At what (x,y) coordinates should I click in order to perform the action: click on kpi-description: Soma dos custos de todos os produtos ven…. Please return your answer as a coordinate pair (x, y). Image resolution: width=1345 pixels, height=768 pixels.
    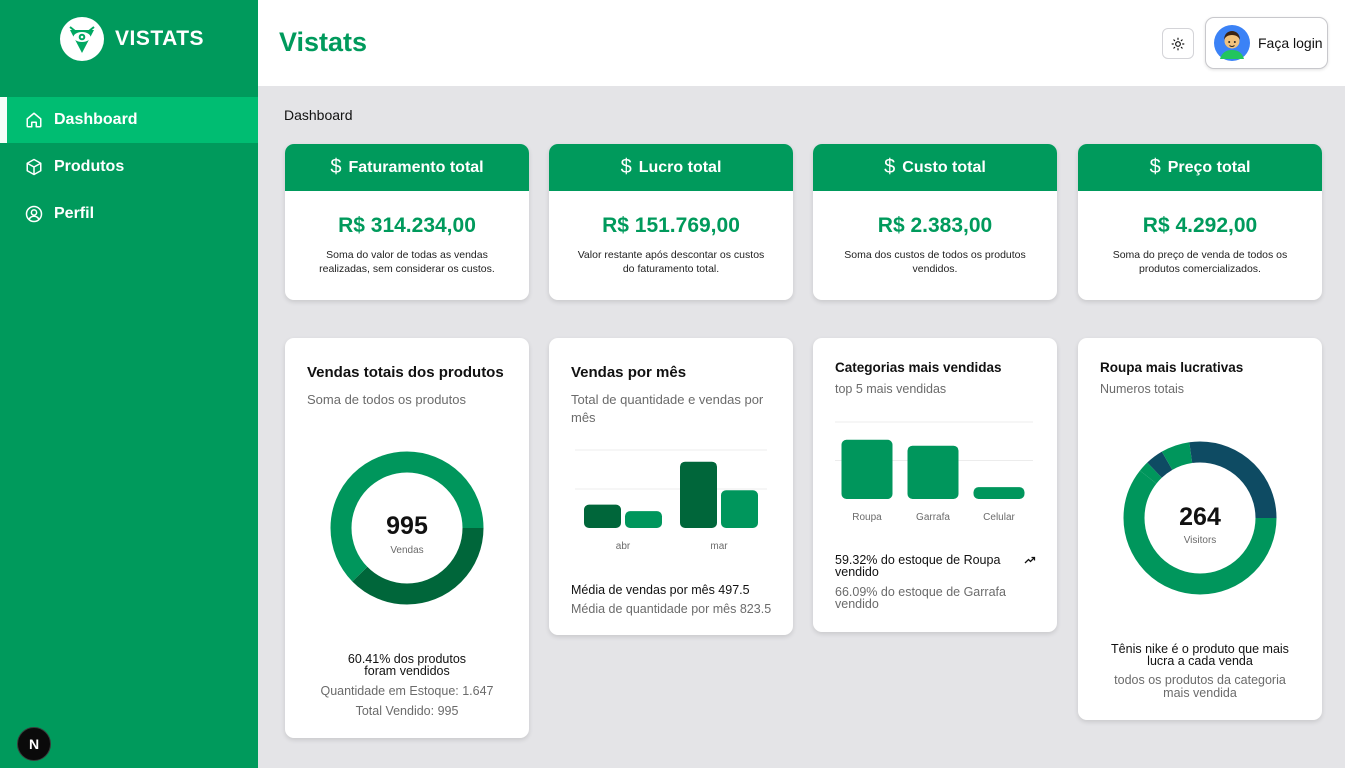
    Looking at the image, I should click on (935, 262).